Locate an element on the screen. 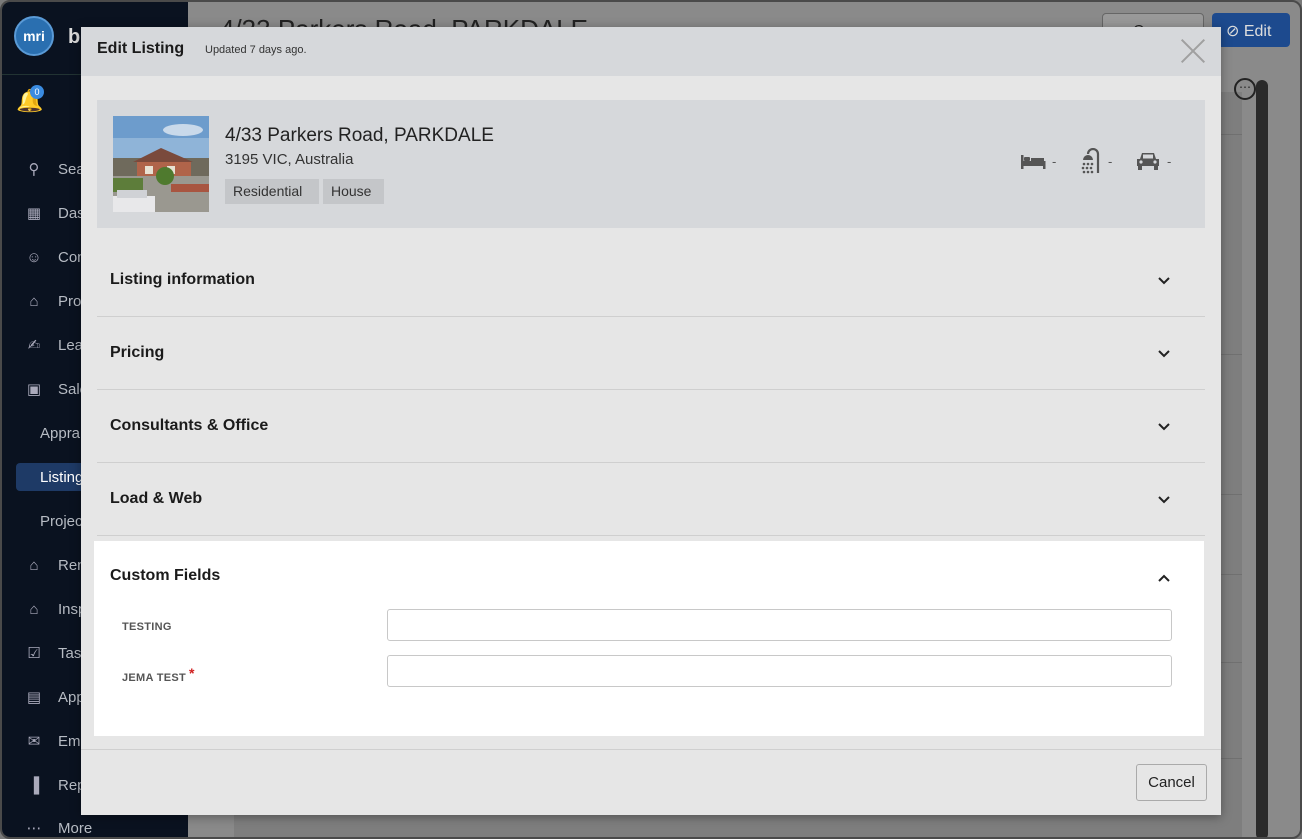 The height and width of the screenshot is (839, 1302). section-pricing: Pricing is located at coordinates (651, 353).